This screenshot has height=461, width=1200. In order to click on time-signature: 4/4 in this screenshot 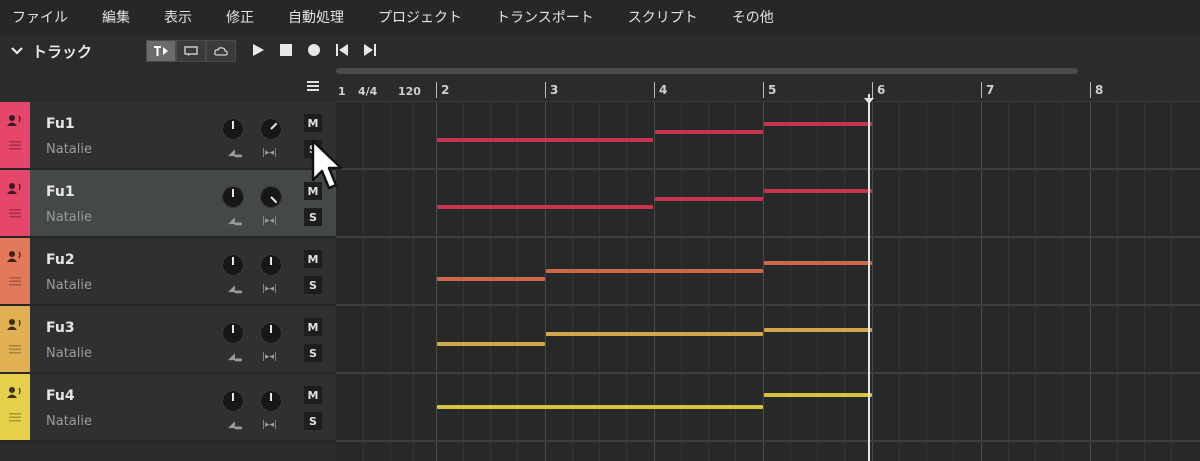, I will do `click(367, 91)`.